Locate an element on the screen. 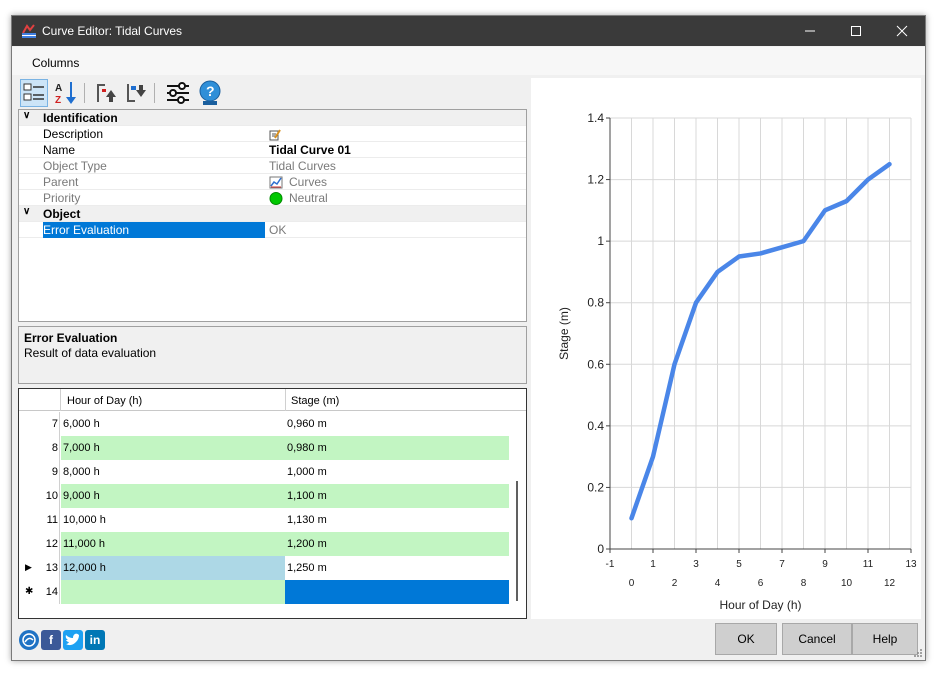 The height and width of the screenshot is (675, 939). table-row: 11 10,000 h 1,130 m is located at coordinates (264, 520).